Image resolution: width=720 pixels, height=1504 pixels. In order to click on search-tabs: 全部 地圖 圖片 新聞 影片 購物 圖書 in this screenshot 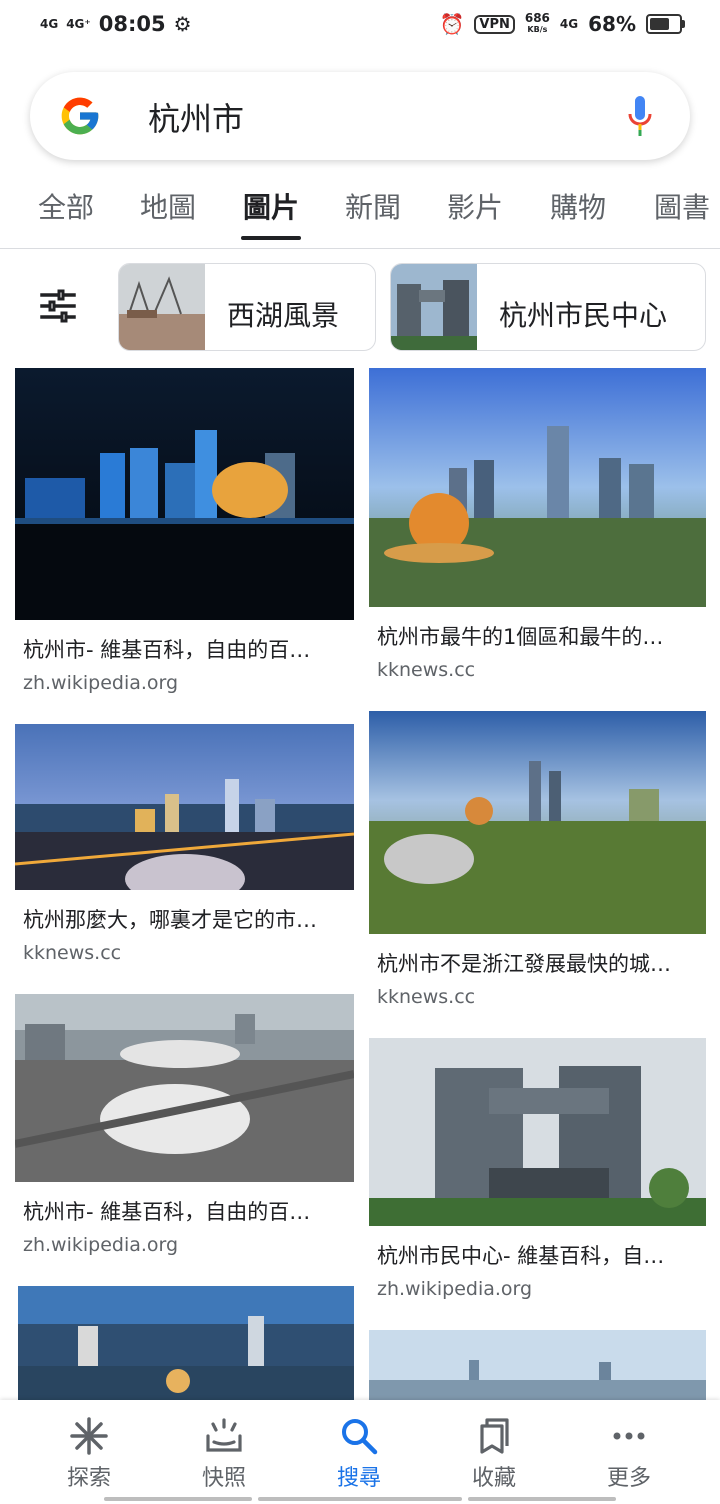, I will do `click(360, 214)`.